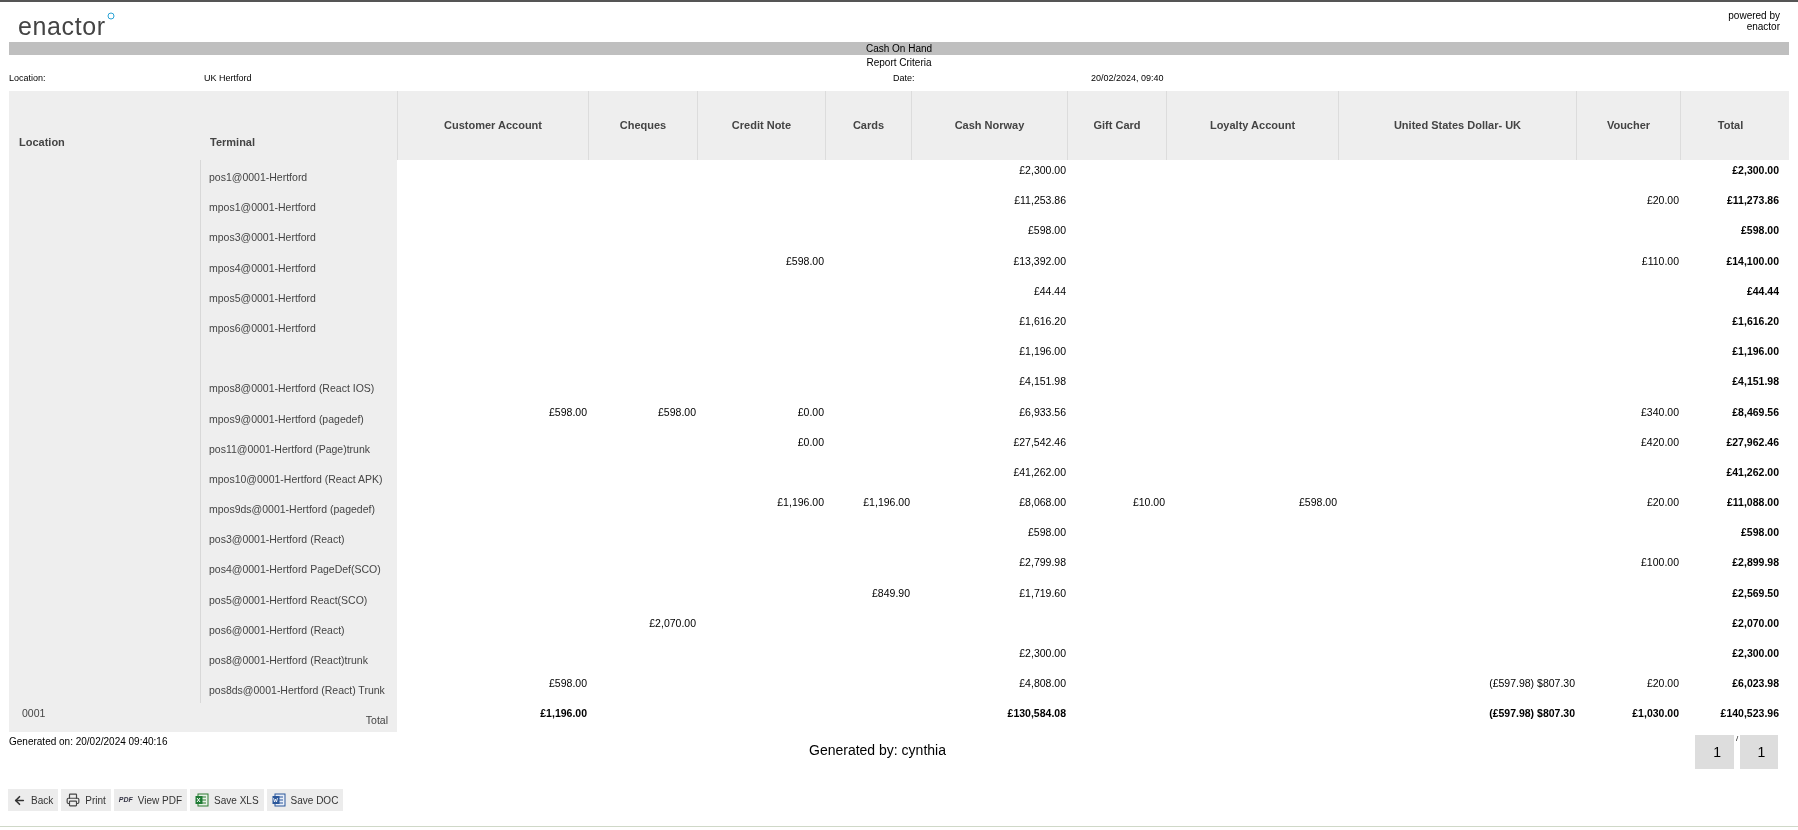 Image resolution: width=1798 pixels, height=830 pixels. I want to click on report-title: Cash On Hand, so click(899, 48).